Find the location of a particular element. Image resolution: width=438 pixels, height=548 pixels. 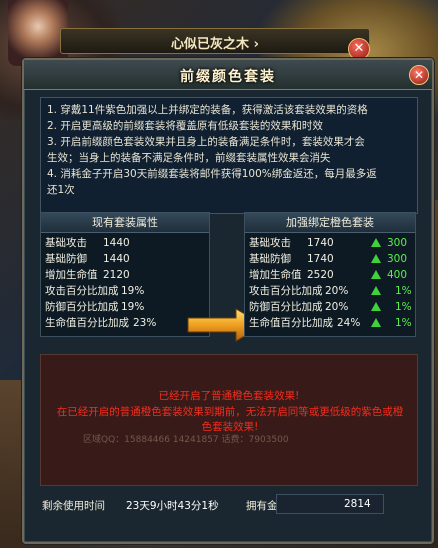

description-line: 4. 消耗金子开启30天前缀套装将邮件获得100%绑金返还，每月最多返 is located at coordinates (212, 174).